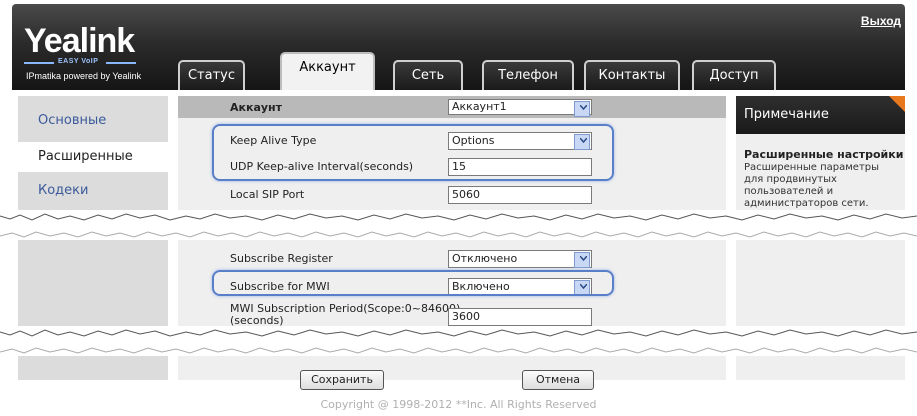 The width and height of the screenshot is (917, 416). I want to click on tab-phone: Телефон, so click(528, 75).